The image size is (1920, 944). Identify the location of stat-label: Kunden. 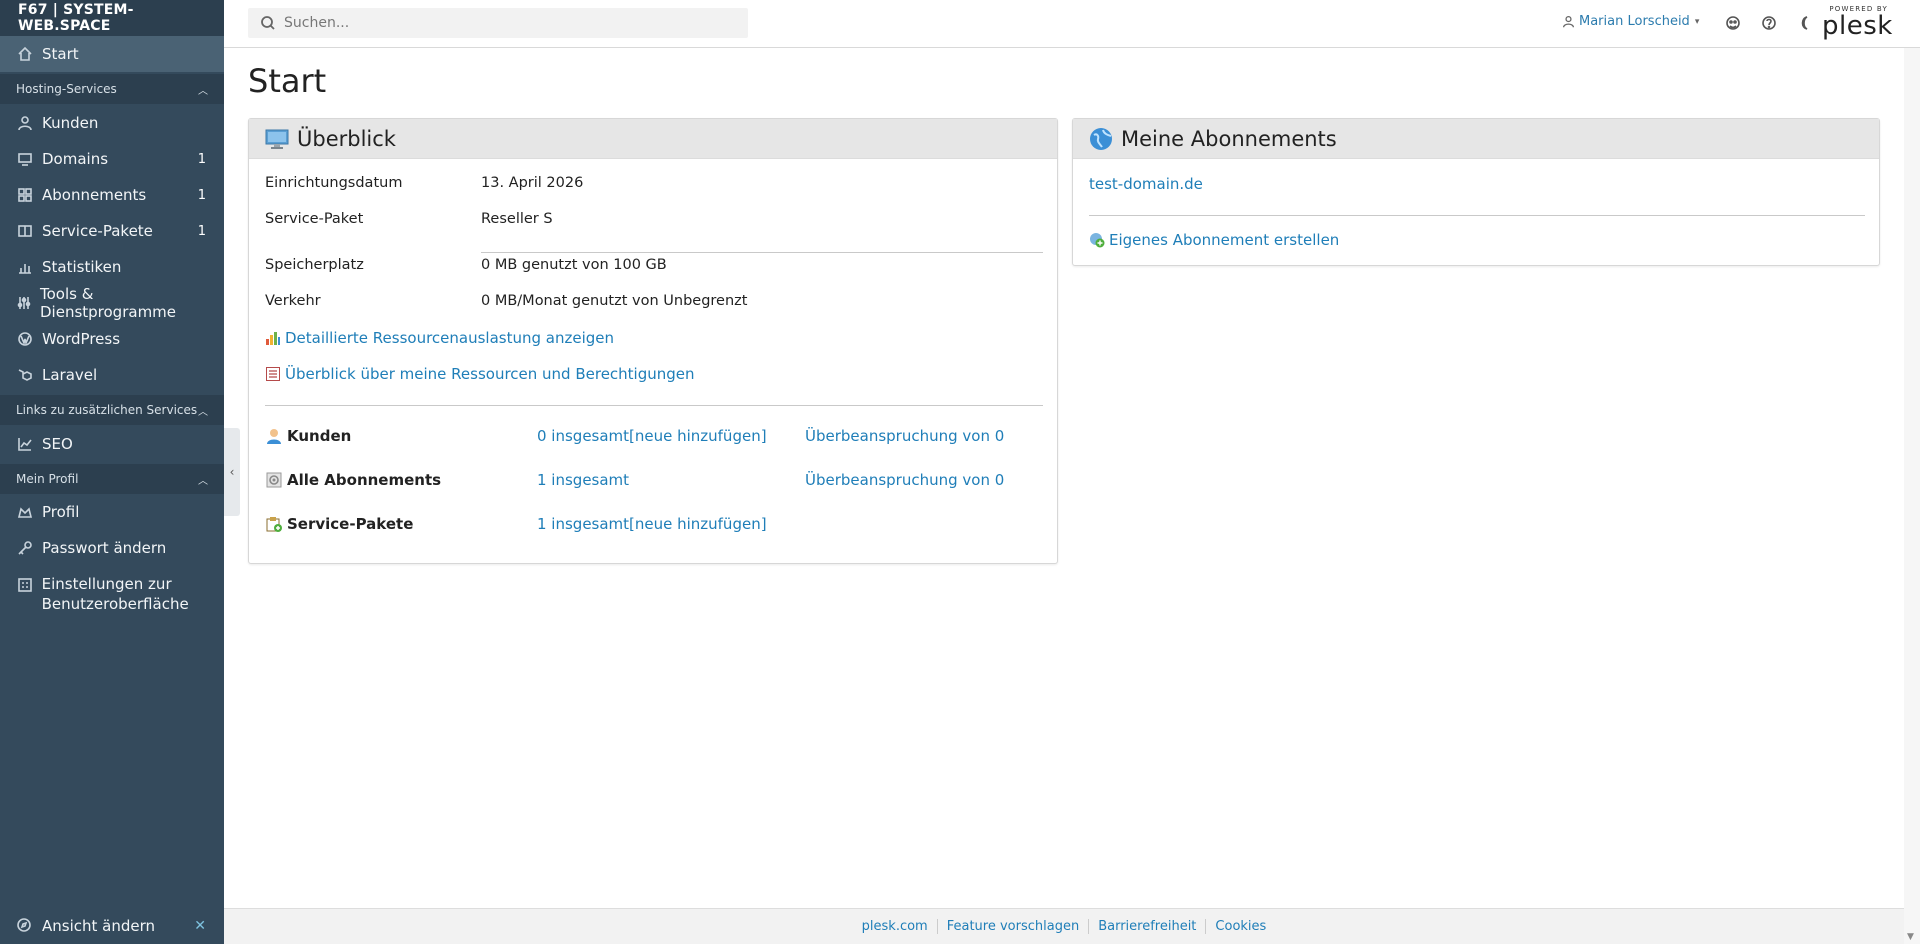
(308, 436).